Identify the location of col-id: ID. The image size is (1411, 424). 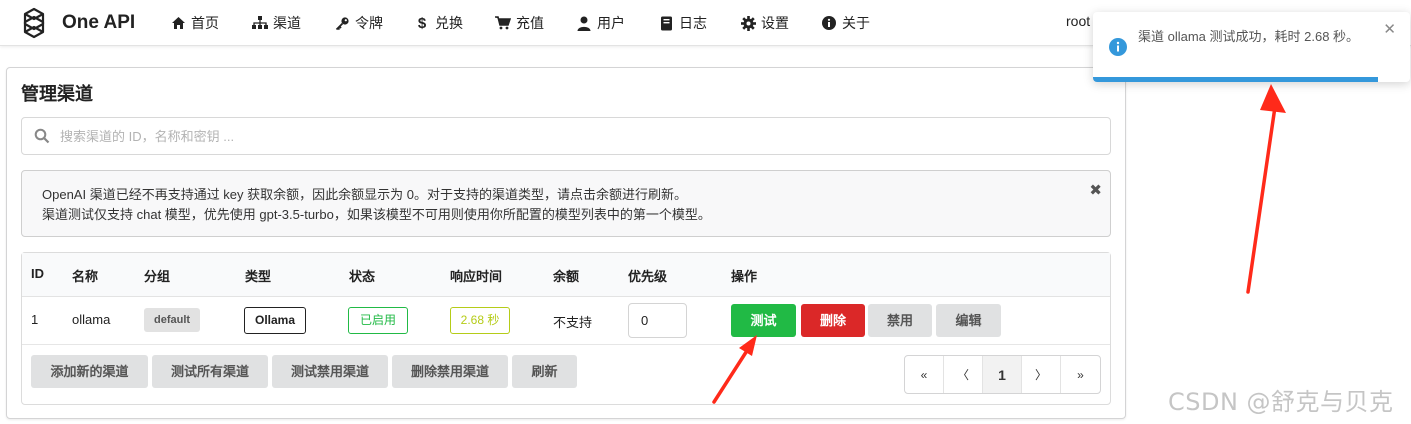
(37, 273).